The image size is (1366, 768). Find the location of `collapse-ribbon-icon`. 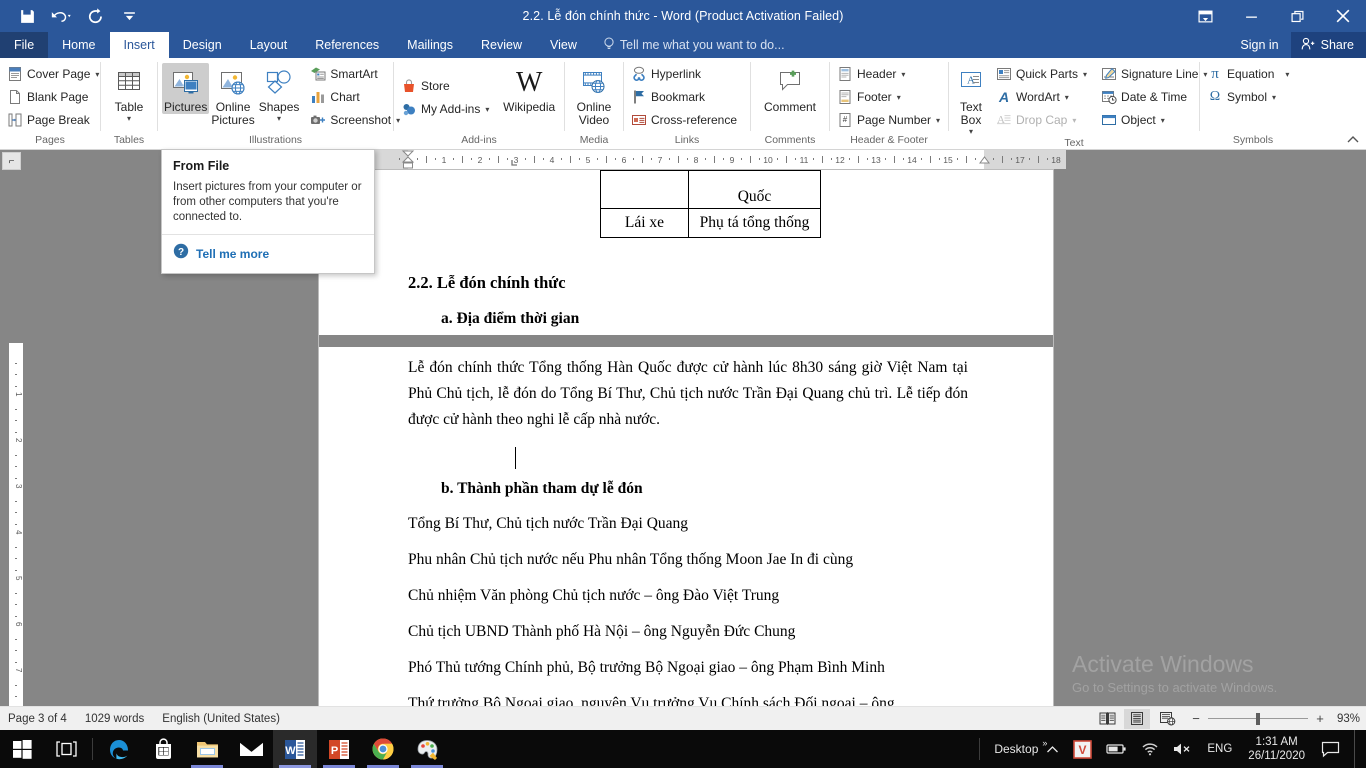

collapse-ribbon-icon is located at coordinates (1353, 139).